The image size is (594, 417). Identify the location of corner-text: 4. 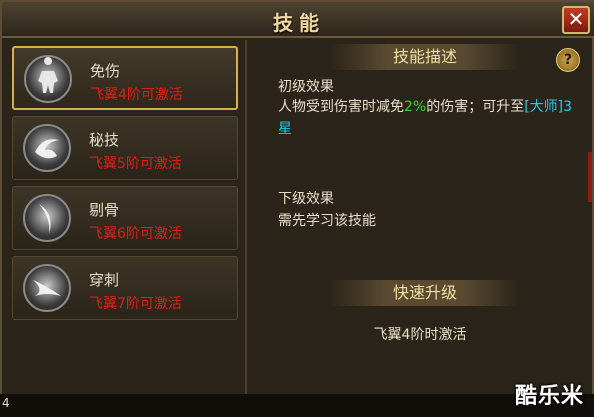
(6, 403).